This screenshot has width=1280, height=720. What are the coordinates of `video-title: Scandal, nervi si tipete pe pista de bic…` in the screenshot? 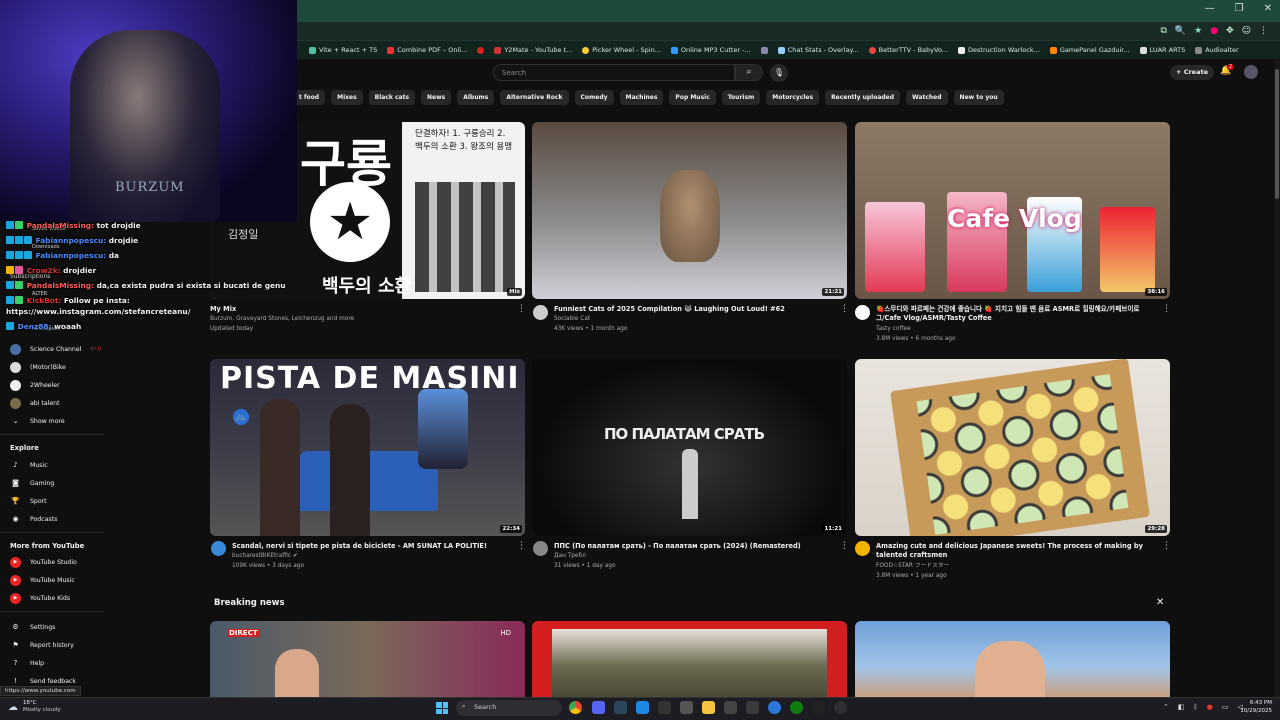 It's located at (372, 546).